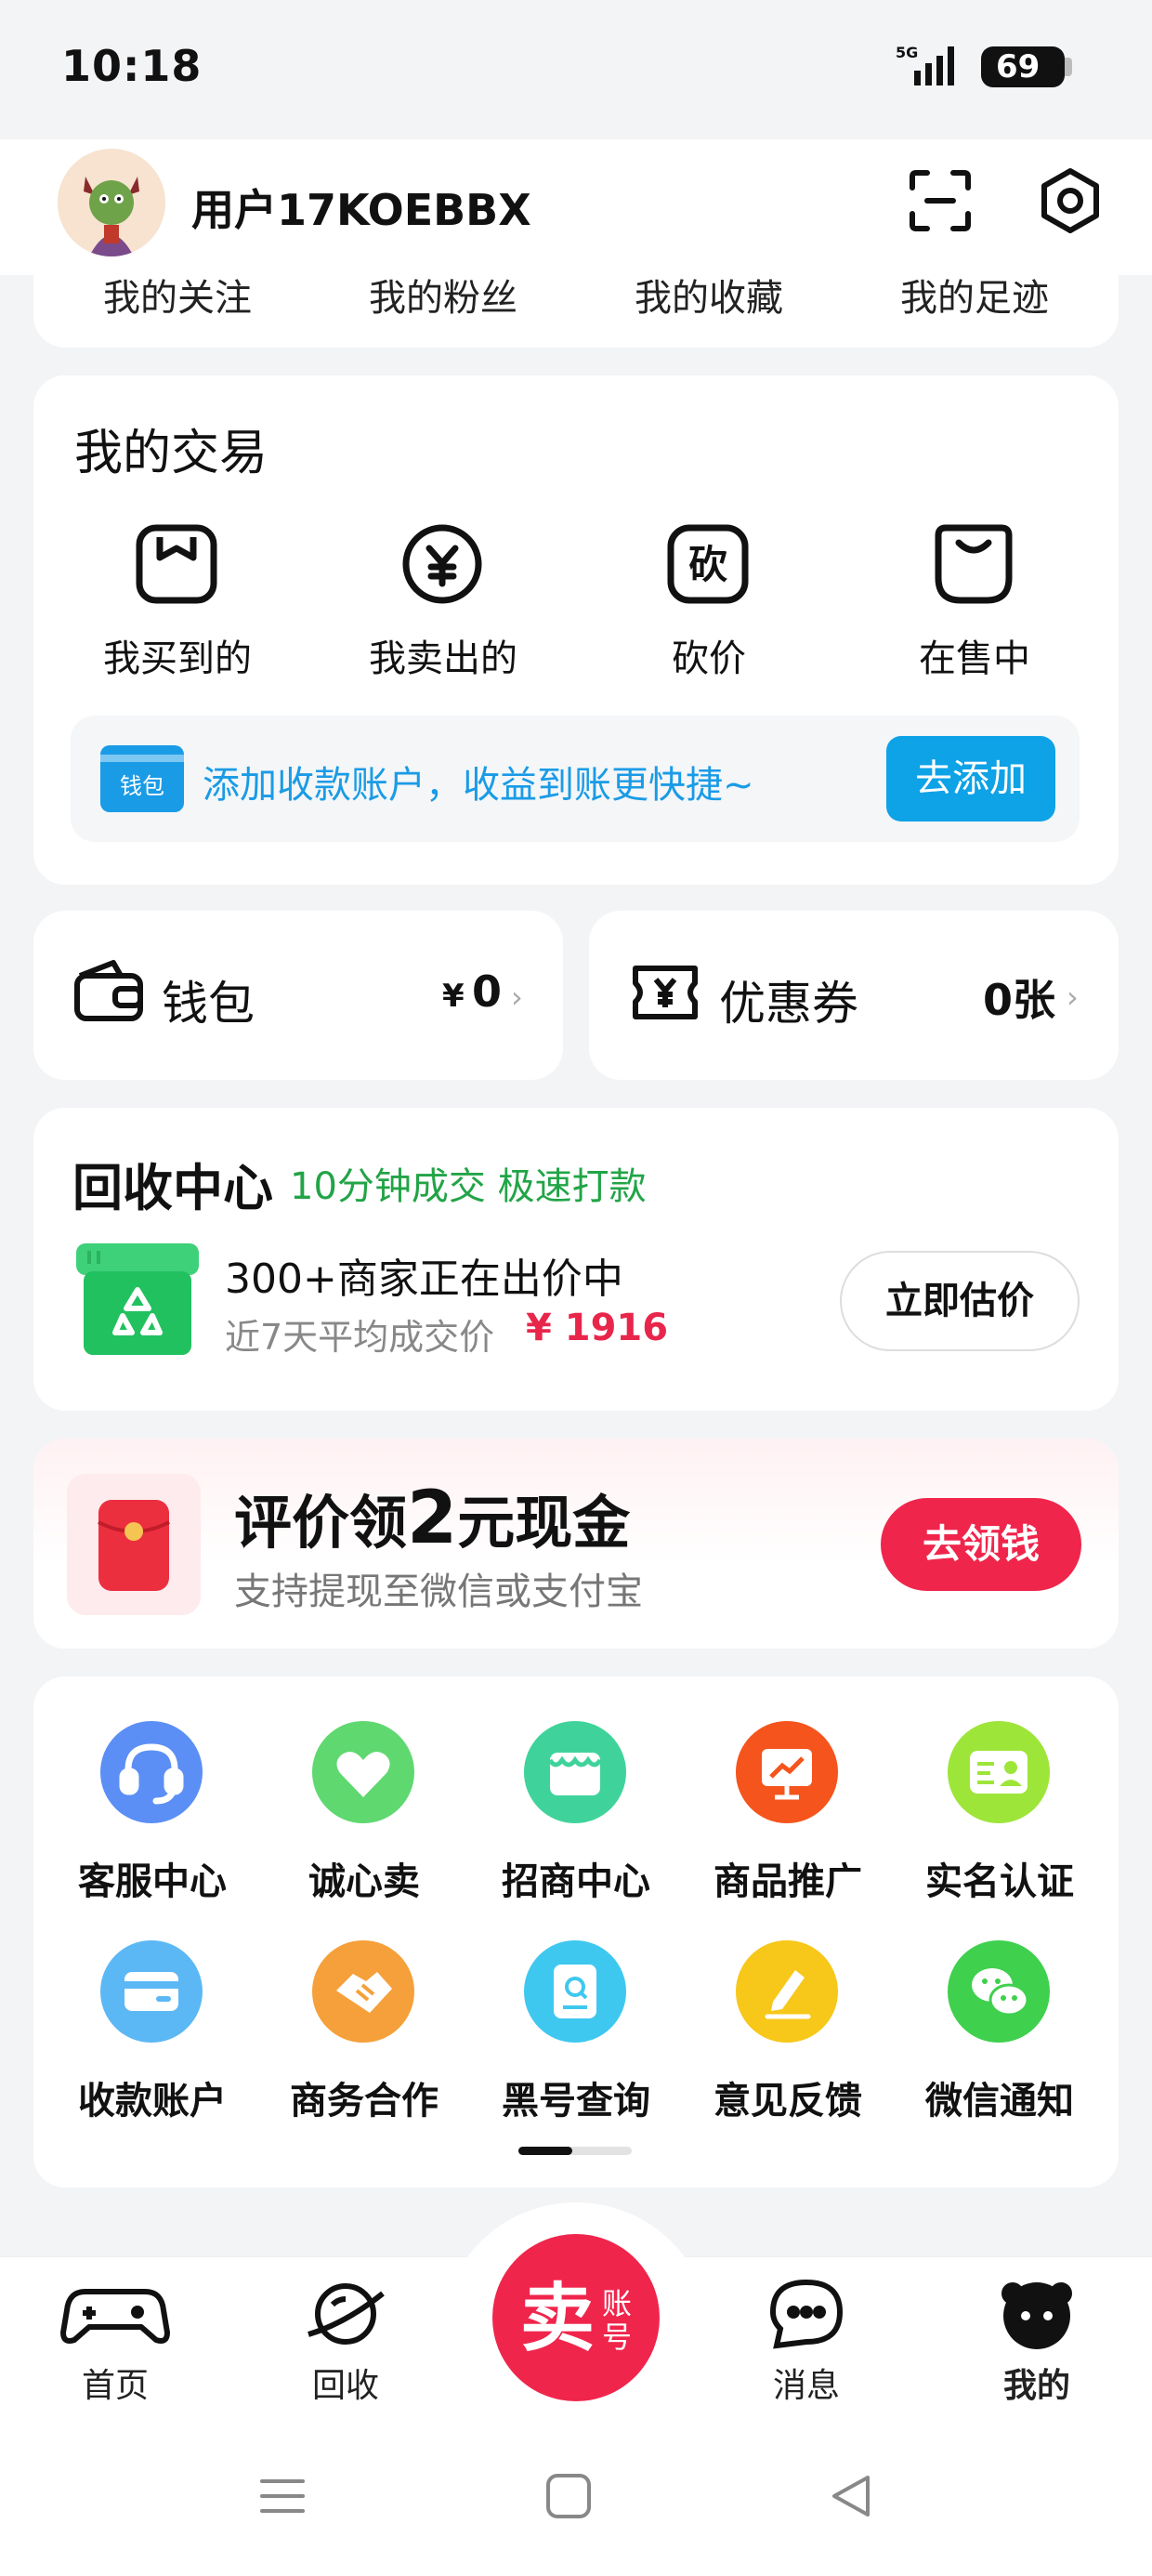 This screenshot has width=1152, height=2576. What do you see at coordinates (1068, 67) in the screenshot?
I see `battery-cap` at bounding box center [1068, 67].